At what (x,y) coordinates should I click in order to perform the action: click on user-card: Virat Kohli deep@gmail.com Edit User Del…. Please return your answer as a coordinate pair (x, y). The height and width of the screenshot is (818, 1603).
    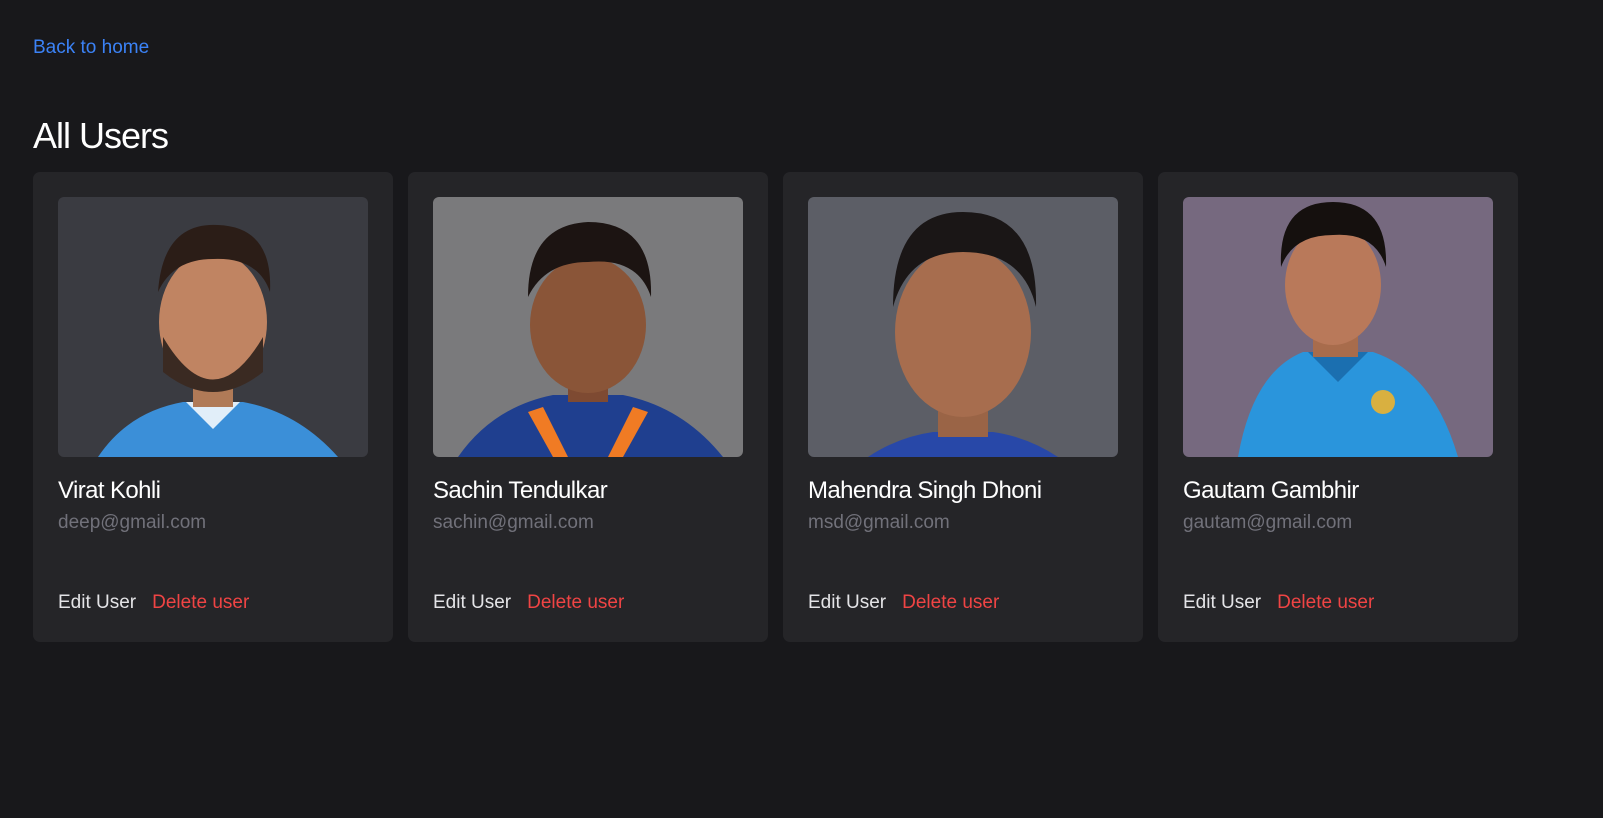
    Looking at the image, I should click on (213, 407).